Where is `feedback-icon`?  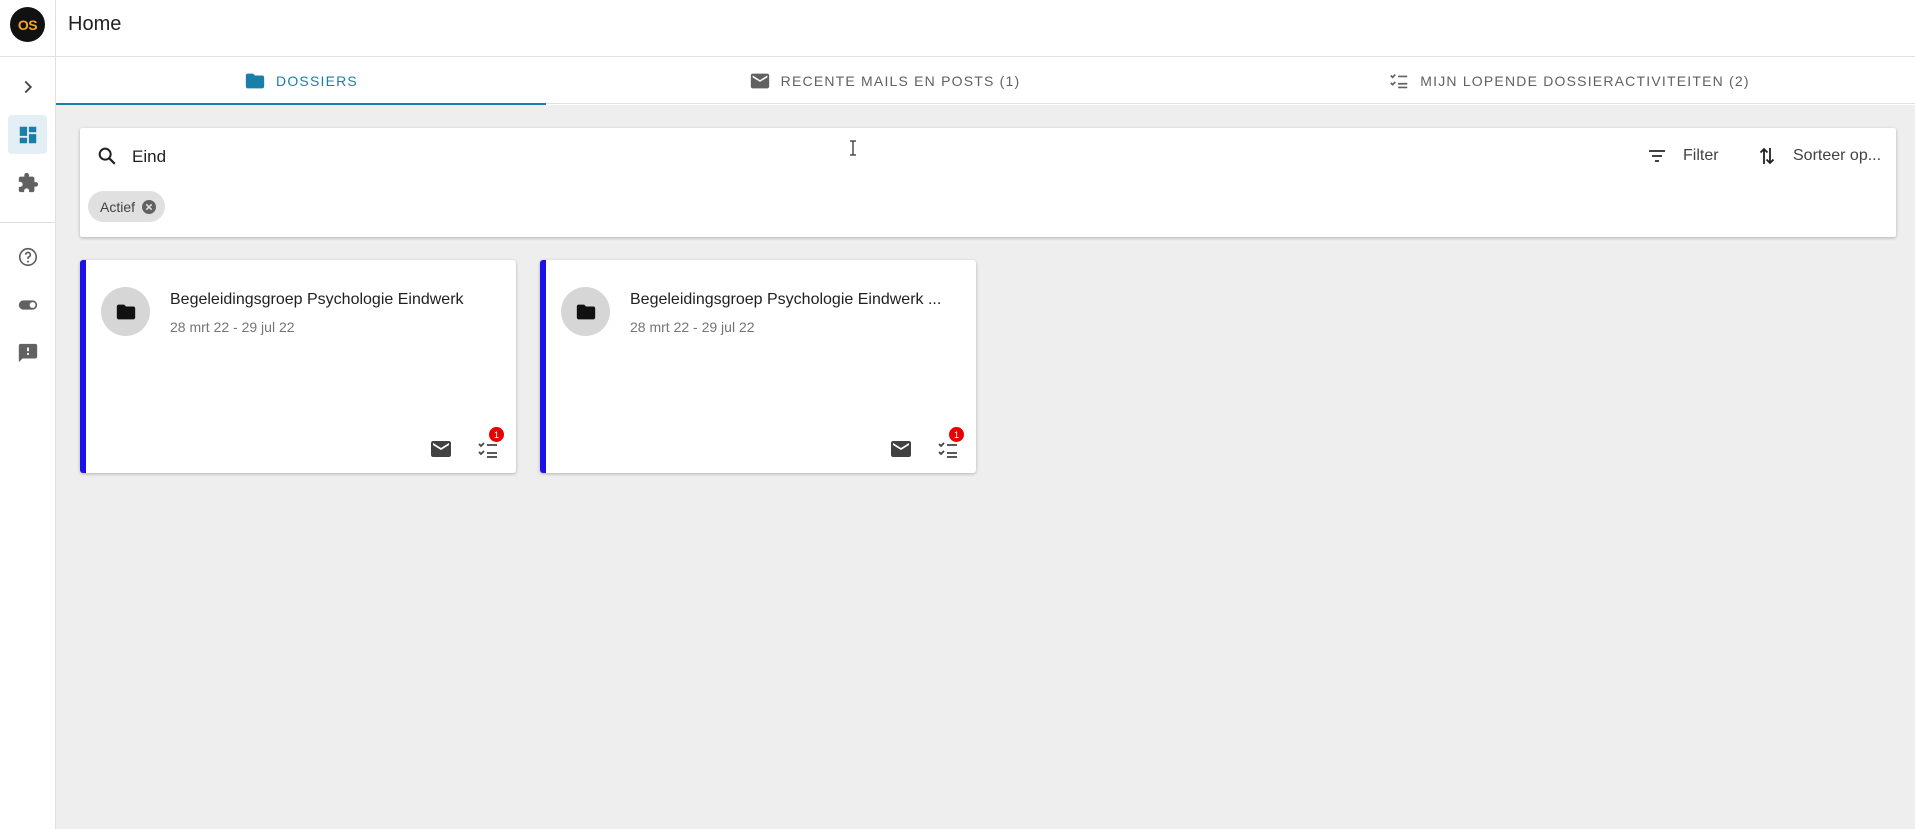
feedback-icon is located at coordinates (27, 352).